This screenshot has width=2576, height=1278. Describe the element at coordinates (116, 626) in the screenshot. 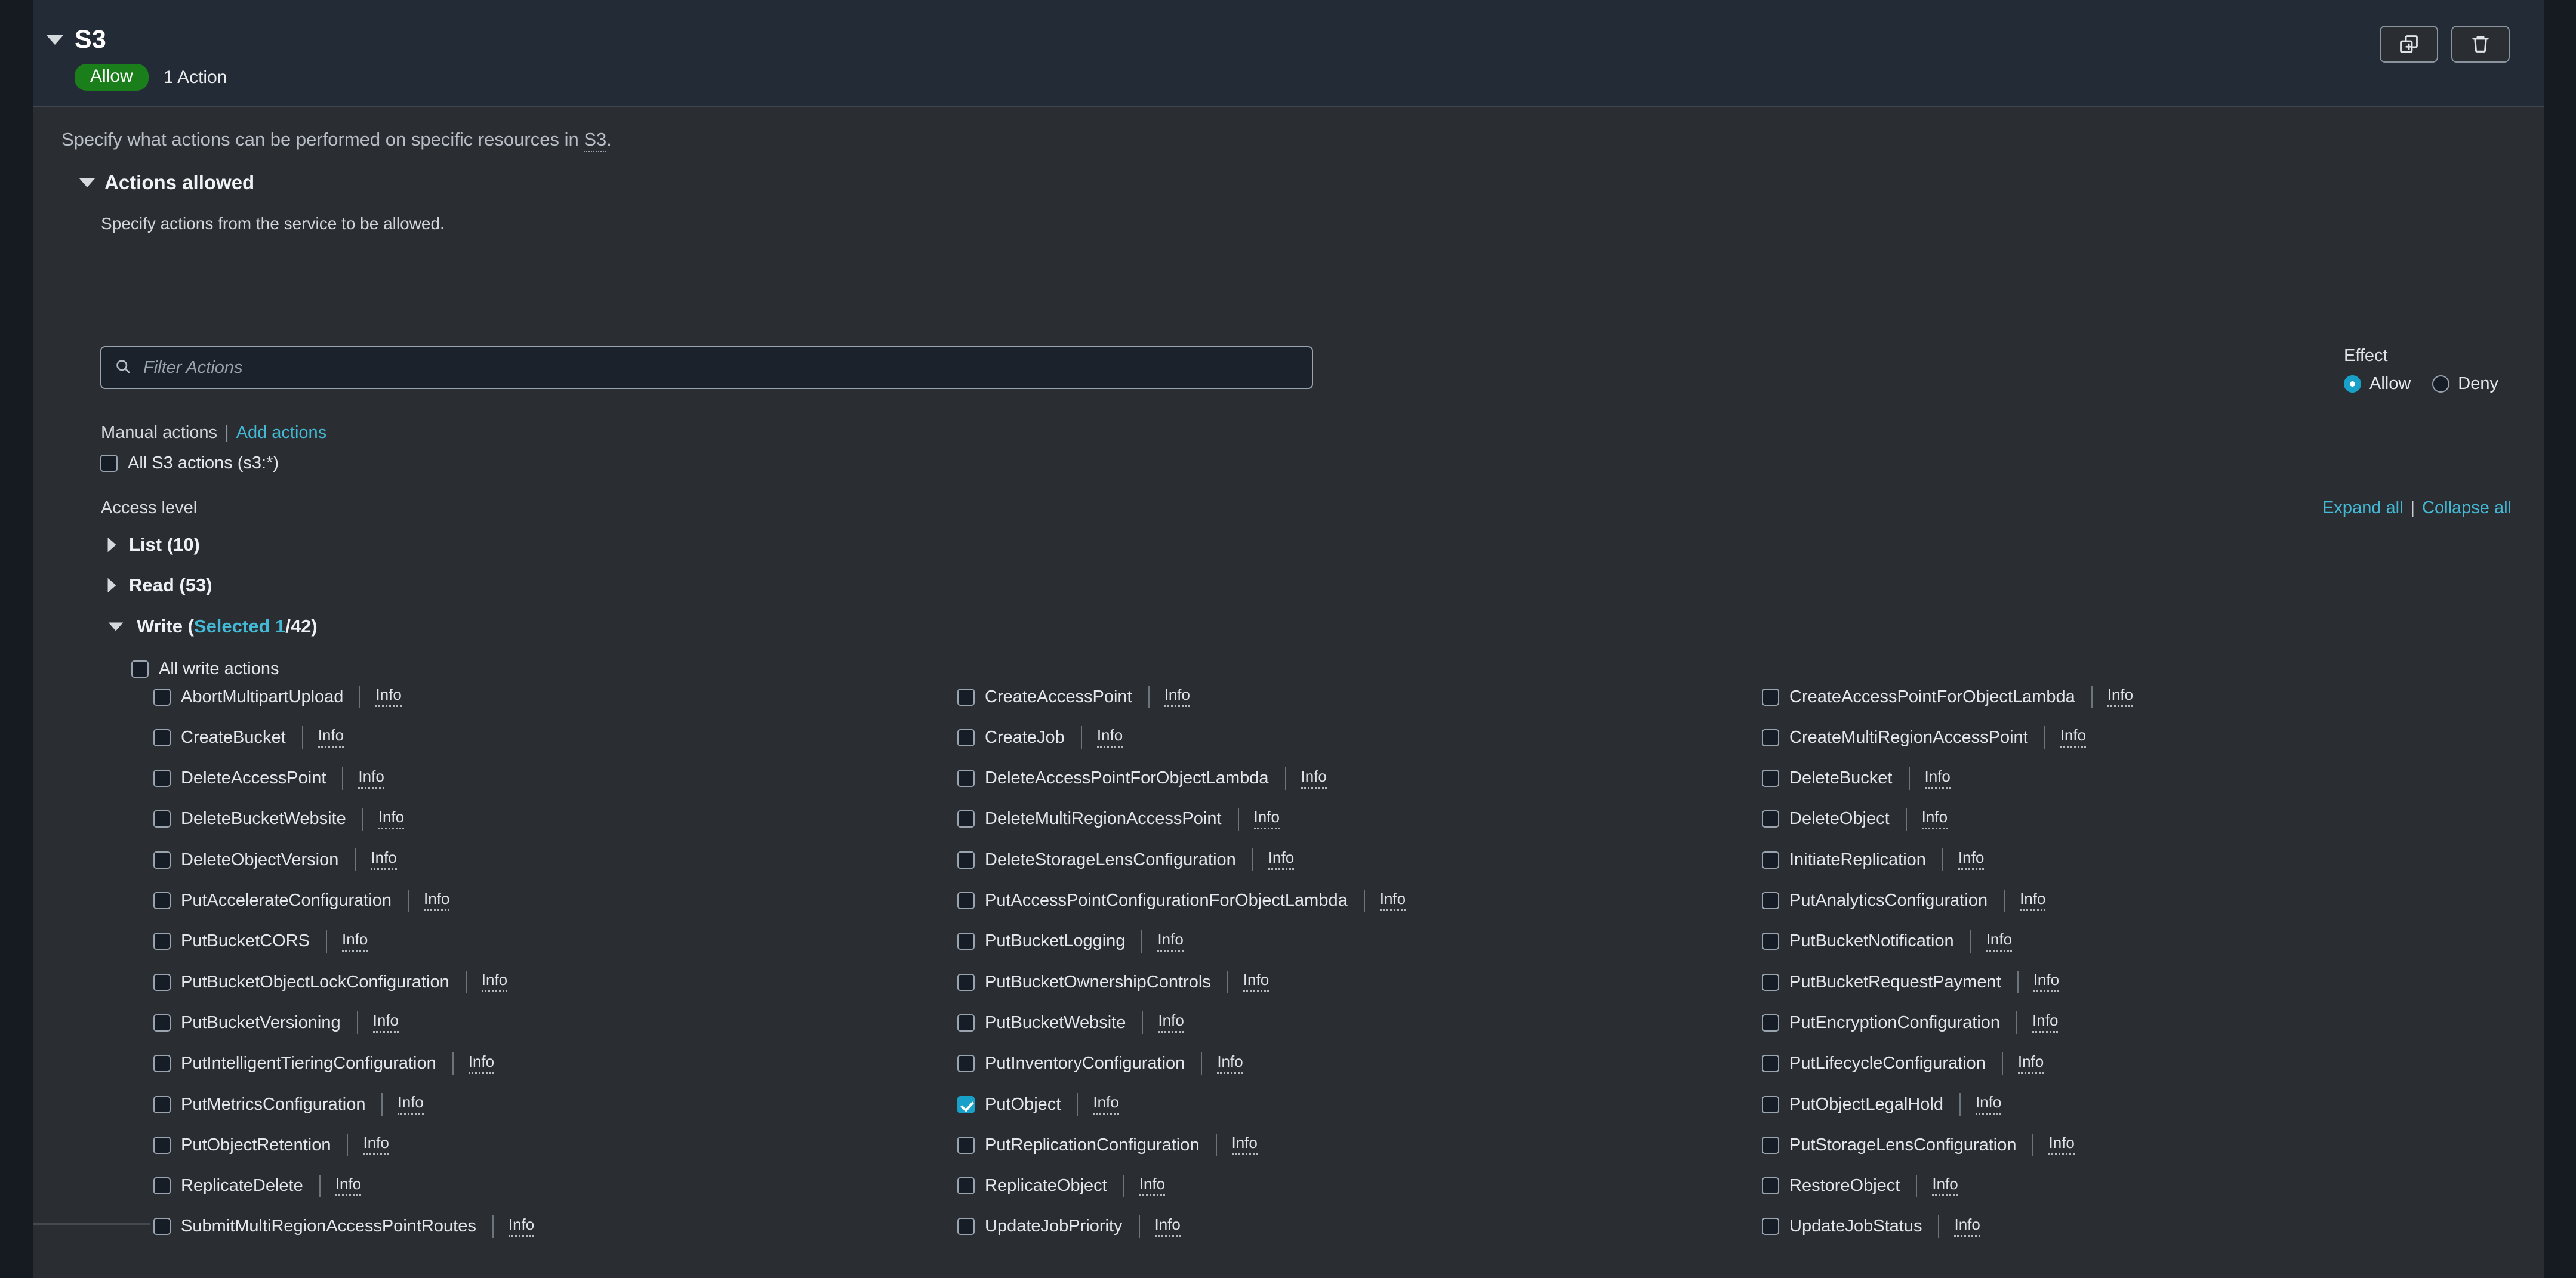

I see `chevron-down-icon` at that location.